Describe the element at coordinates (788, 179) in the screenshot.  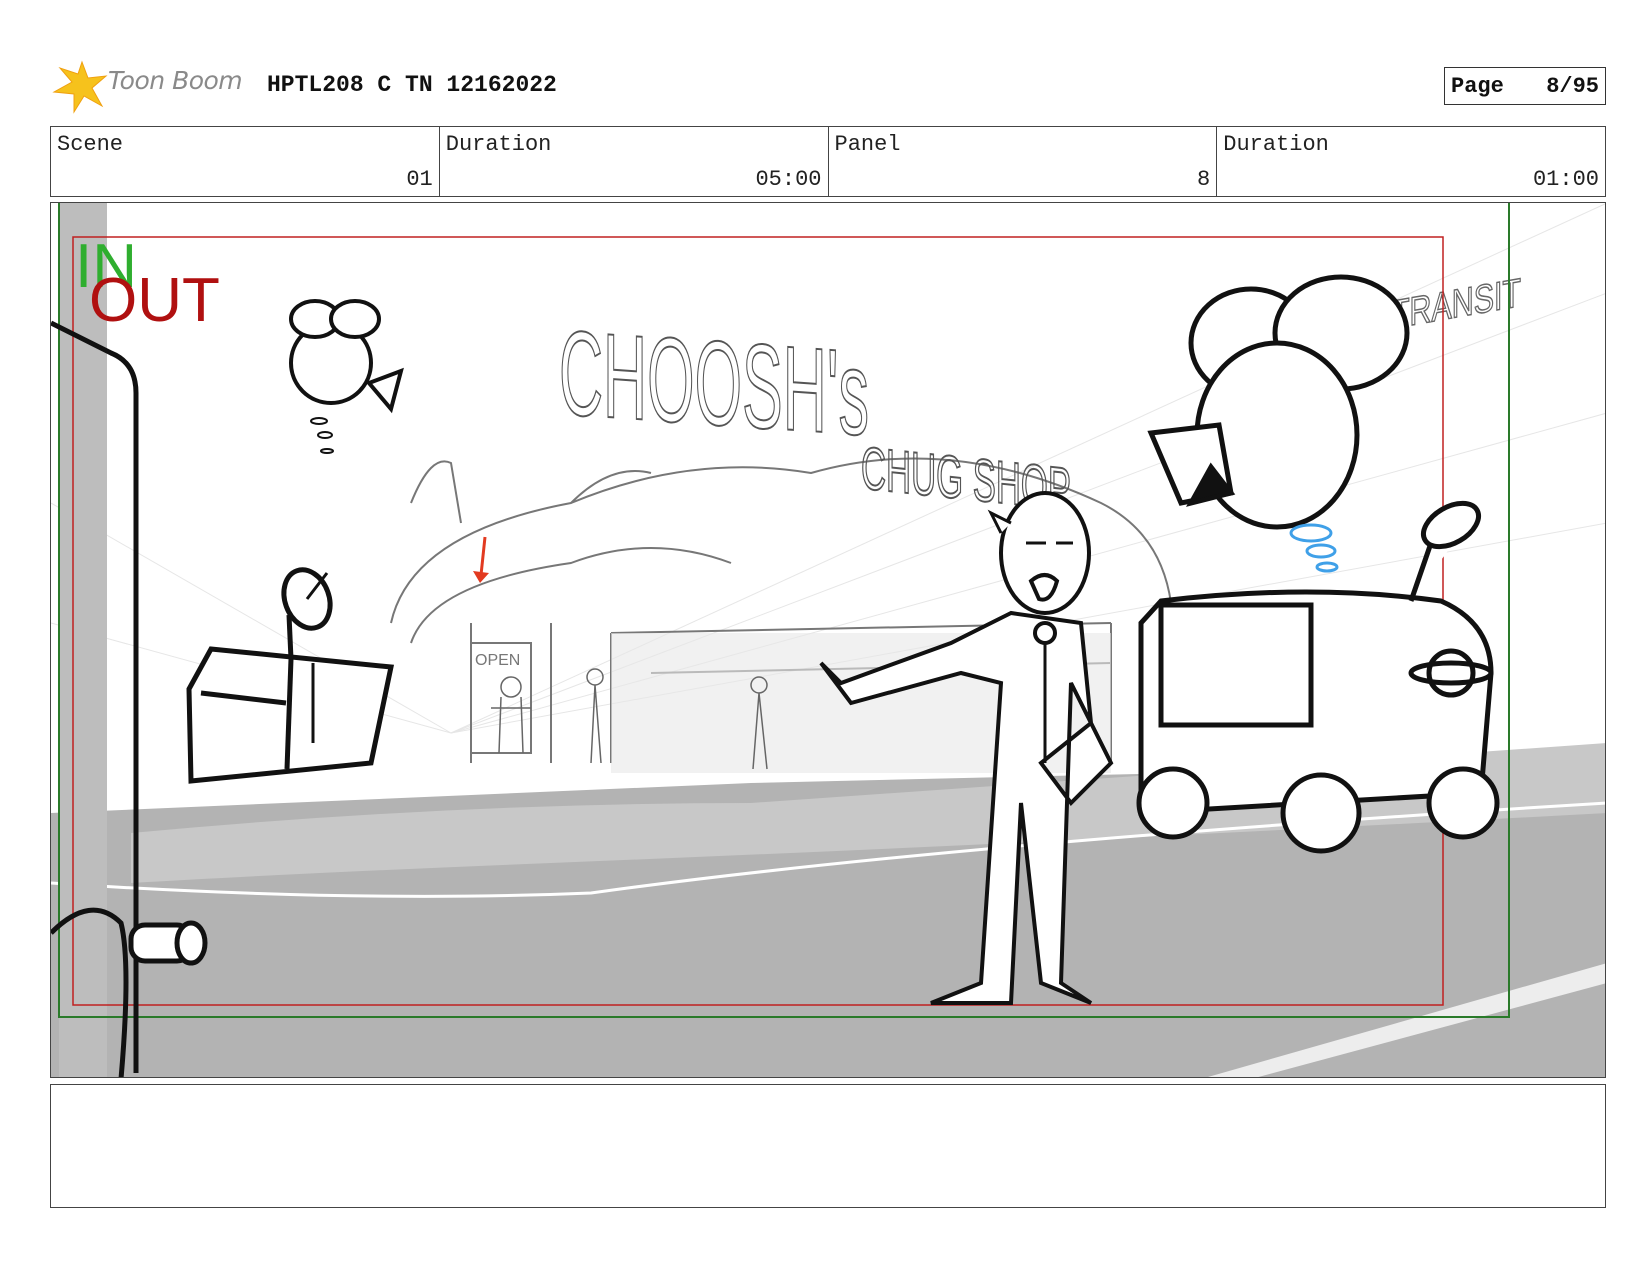
I see `scene-duration-value: 05:00` at that location.